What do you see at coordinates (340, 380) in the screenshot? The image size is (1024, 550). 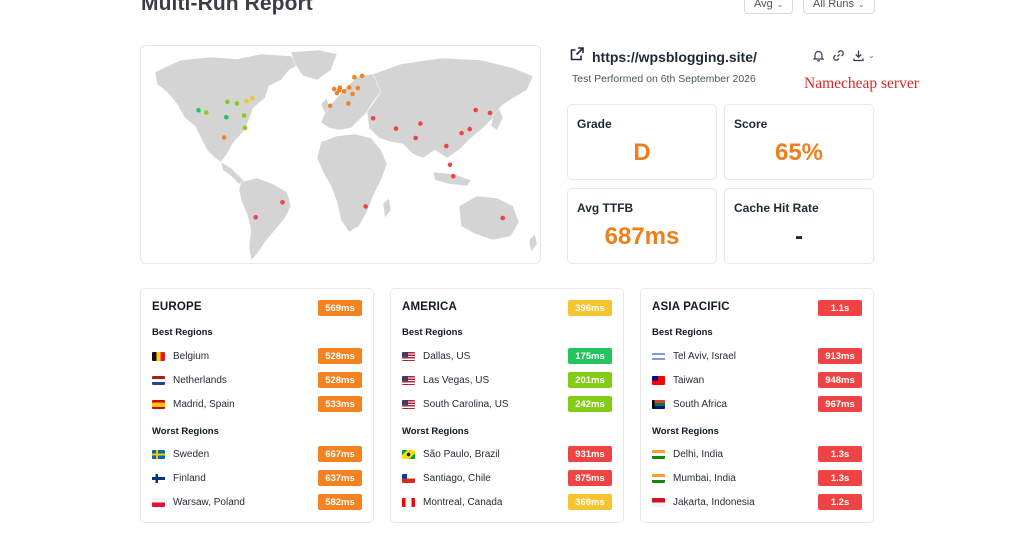 I see `ttfb-badge: 528ms` at bounding box center [340, 380].